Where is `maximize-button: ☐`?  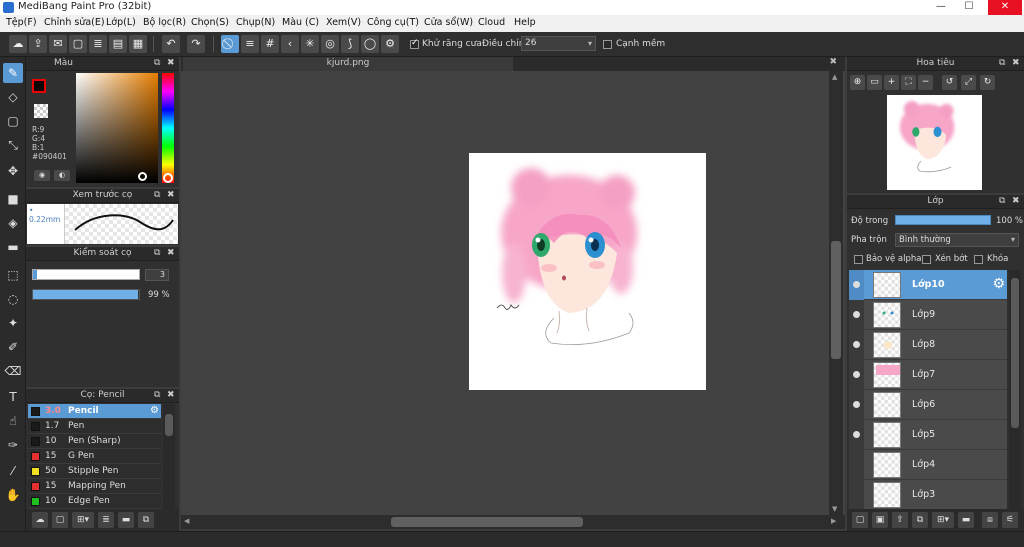 maximize-button: ☐ is located at coordinates (969, 7).